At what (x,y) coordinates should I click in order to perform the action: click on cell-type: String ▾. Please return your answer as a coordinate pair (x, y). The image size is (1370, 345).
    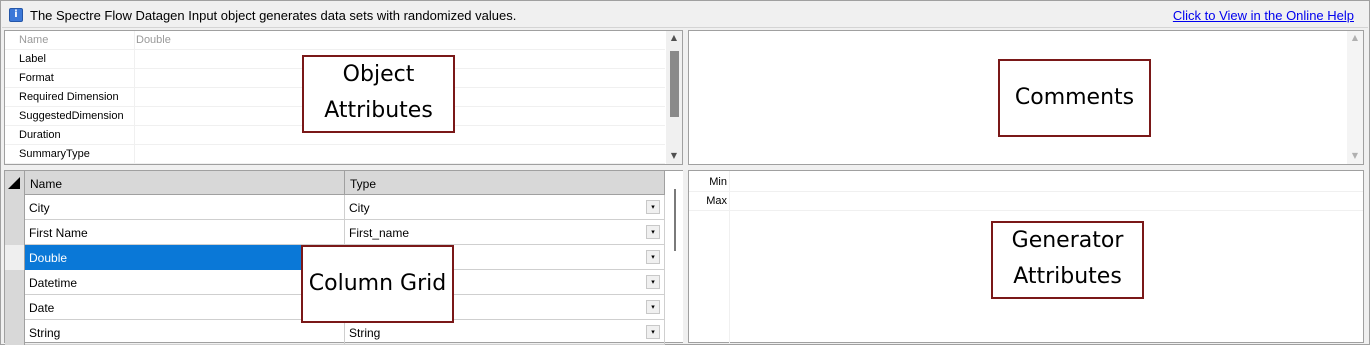
    Looking at the image, I should click on (505, 332).